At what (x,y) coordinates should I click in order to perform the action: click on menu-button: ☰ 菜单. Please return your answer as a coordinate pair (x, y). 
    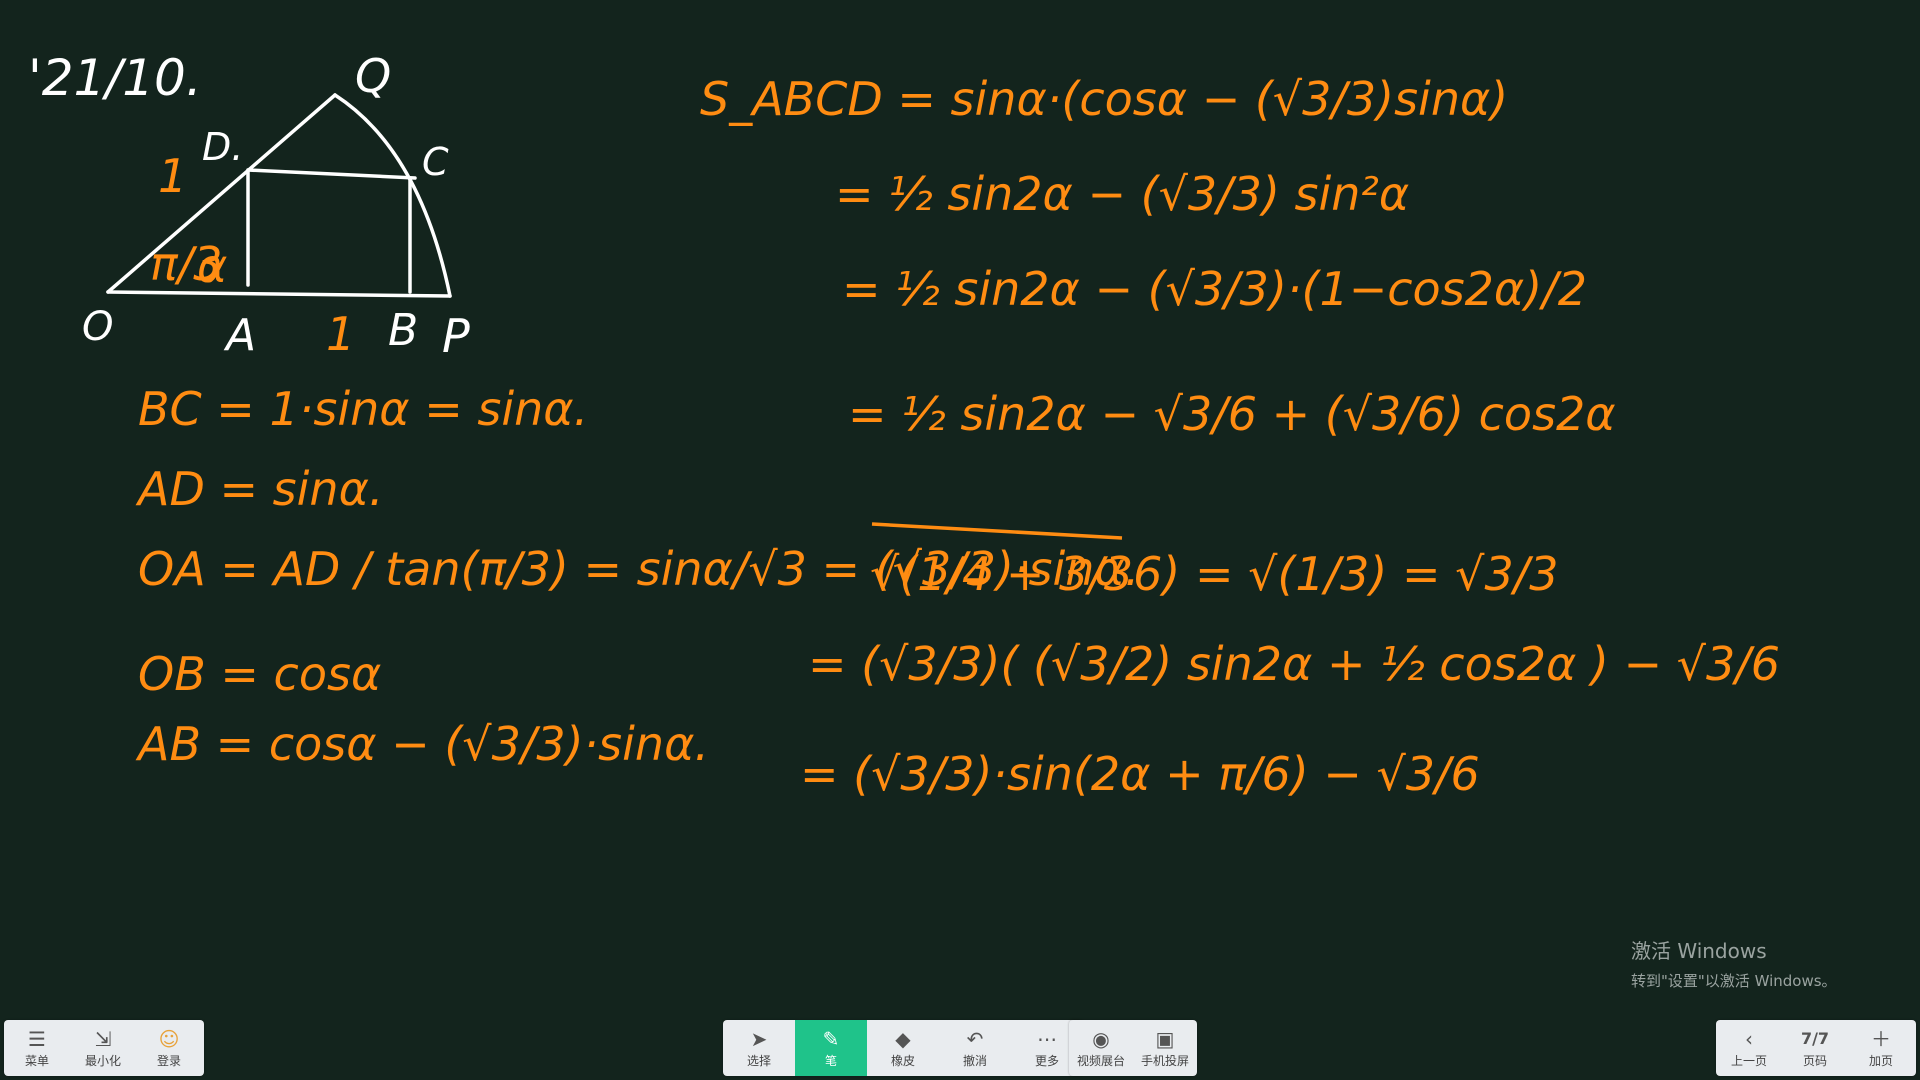
    Looking at the image, I should click on (37, 1048).